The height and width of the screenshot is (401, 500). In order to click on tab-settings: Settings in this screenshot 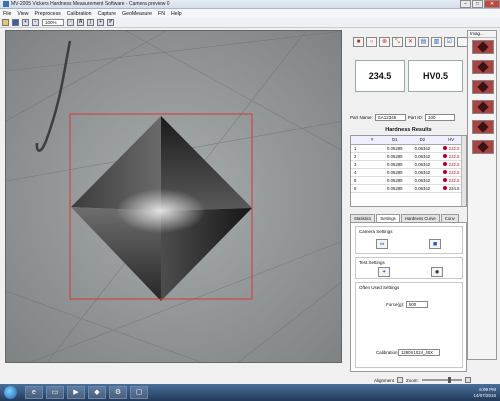, I will do `click(388, 218)`.